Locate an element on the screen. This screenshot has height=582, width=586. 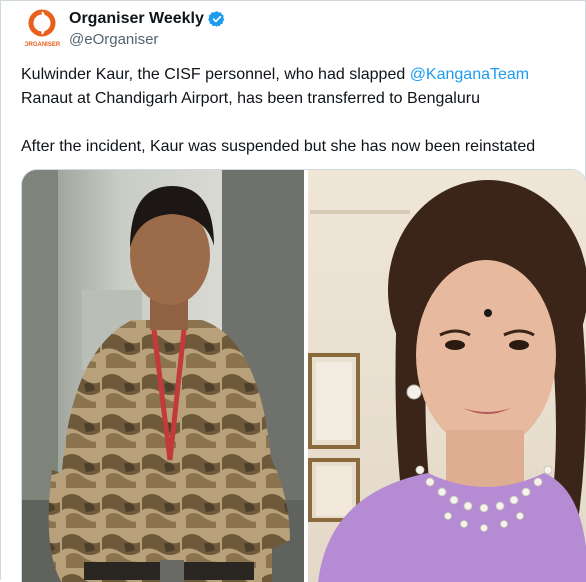
verified-badge-icon is located at coordinates (217, 19).